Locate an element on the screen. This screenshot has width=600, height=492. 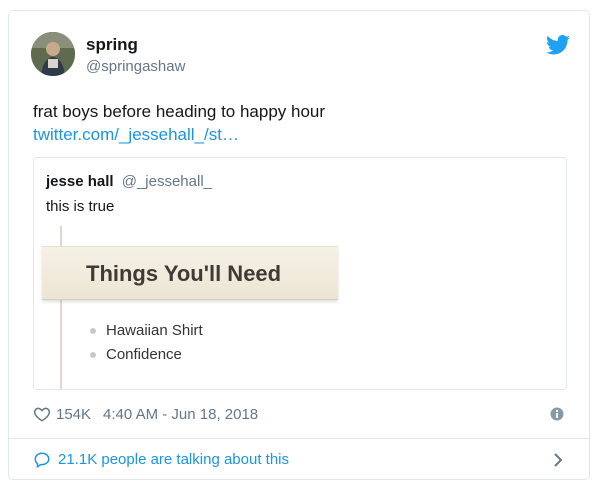
twitter-bird-icon is located at coordinates (558, 45).